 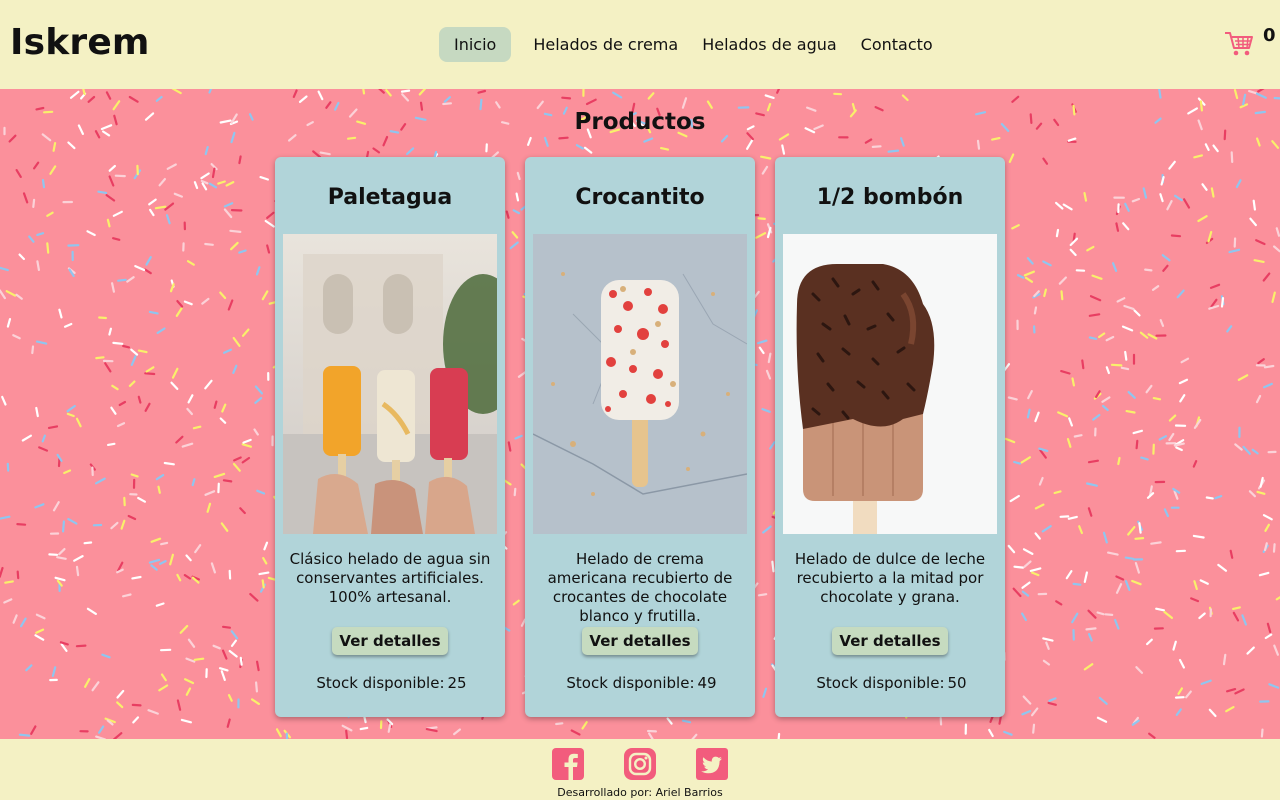 I want to click on stock-info: Stock disponible: 49, so click(x=640, y=683).